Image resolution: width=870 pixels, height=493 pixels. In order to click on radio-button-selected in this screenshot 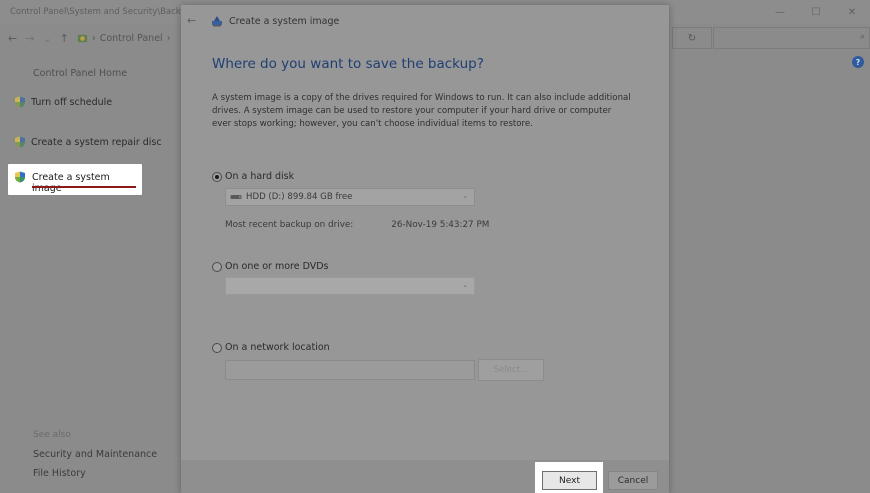, I will do `click(217, 176)`.